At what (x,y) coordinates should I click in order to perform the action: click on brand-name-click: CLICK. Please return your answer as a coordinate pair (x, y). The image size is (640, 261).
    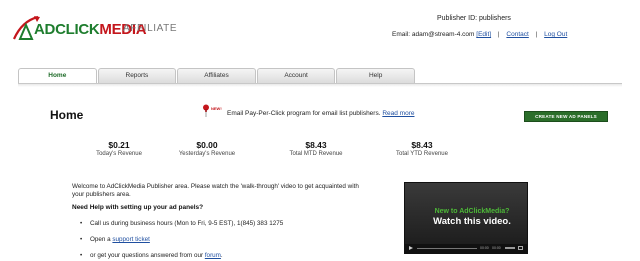
    Looking at the image, I should click on (77, 29).